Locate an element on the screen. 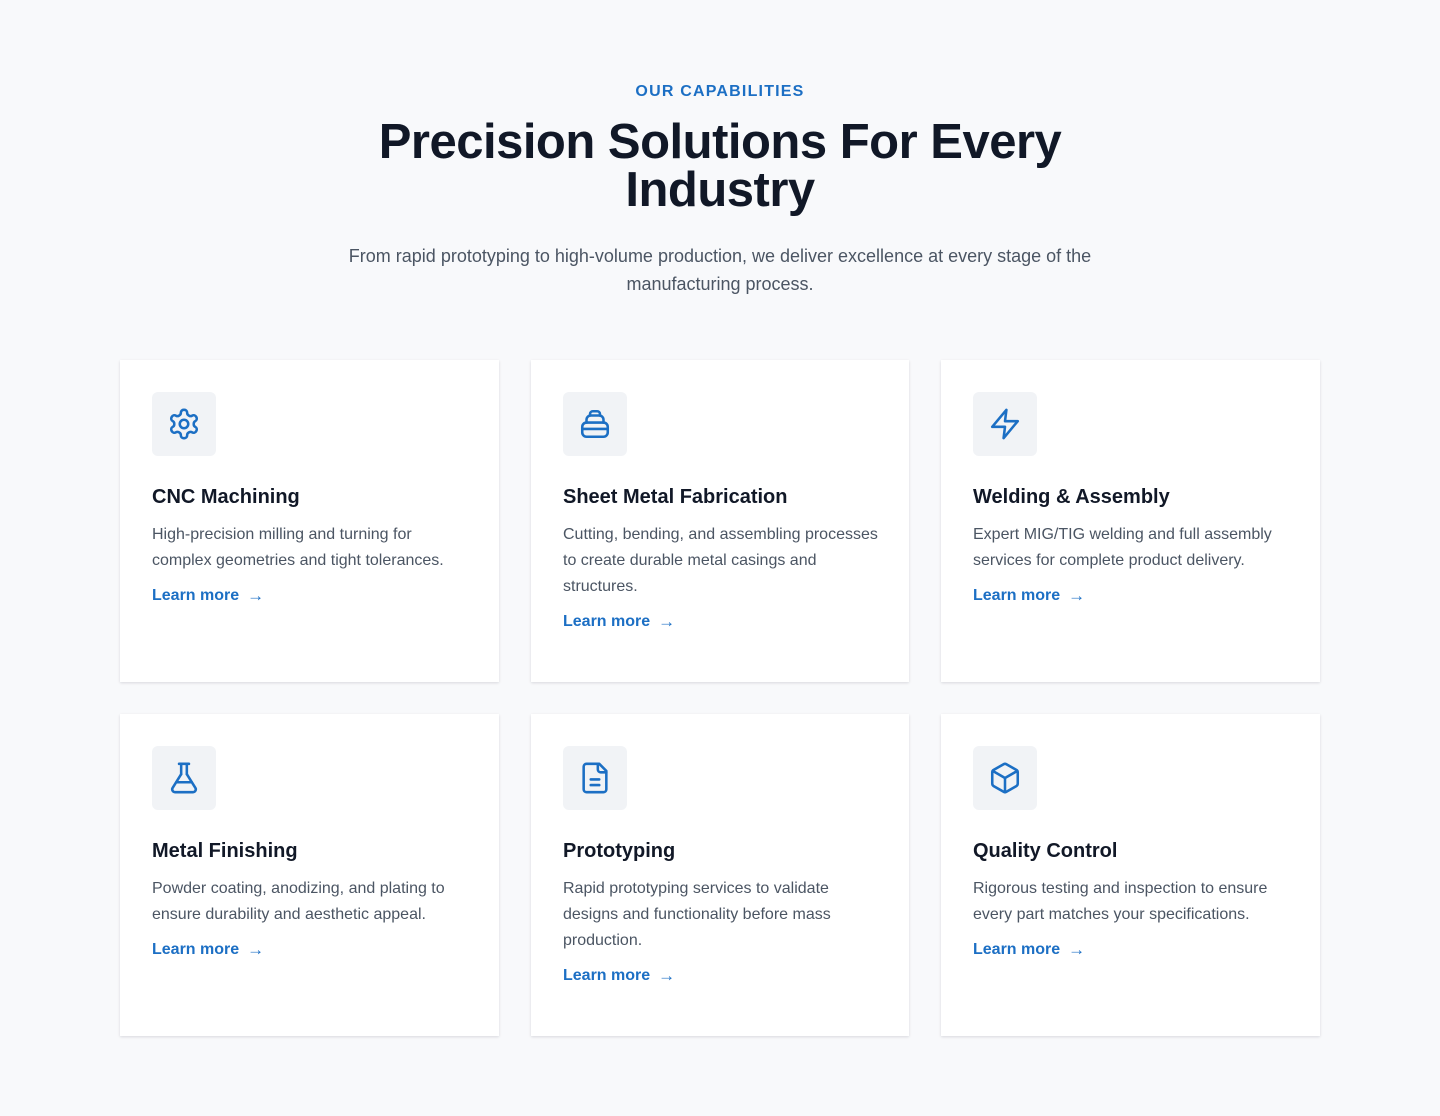 The image size is (1440, 1116). lightning-icon-svg is located at coordinates (1005, 424).